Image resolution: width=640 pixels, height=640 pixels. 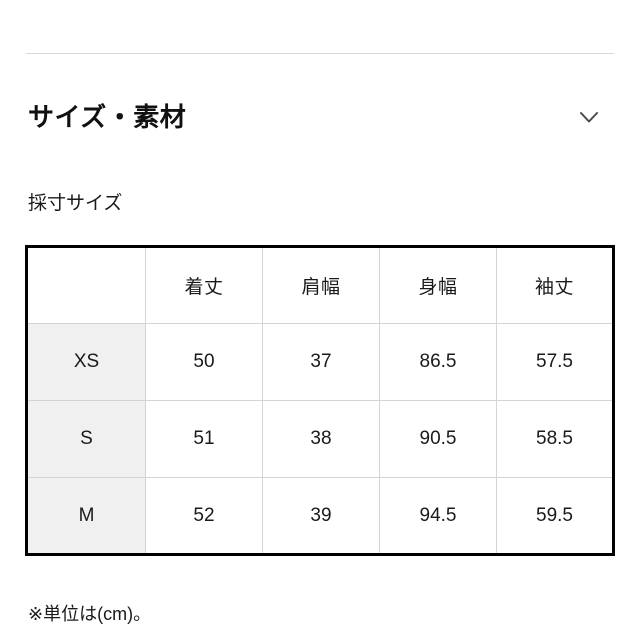 I want to click on column-header-kitake: 着丈, so click(x=204, y=285).